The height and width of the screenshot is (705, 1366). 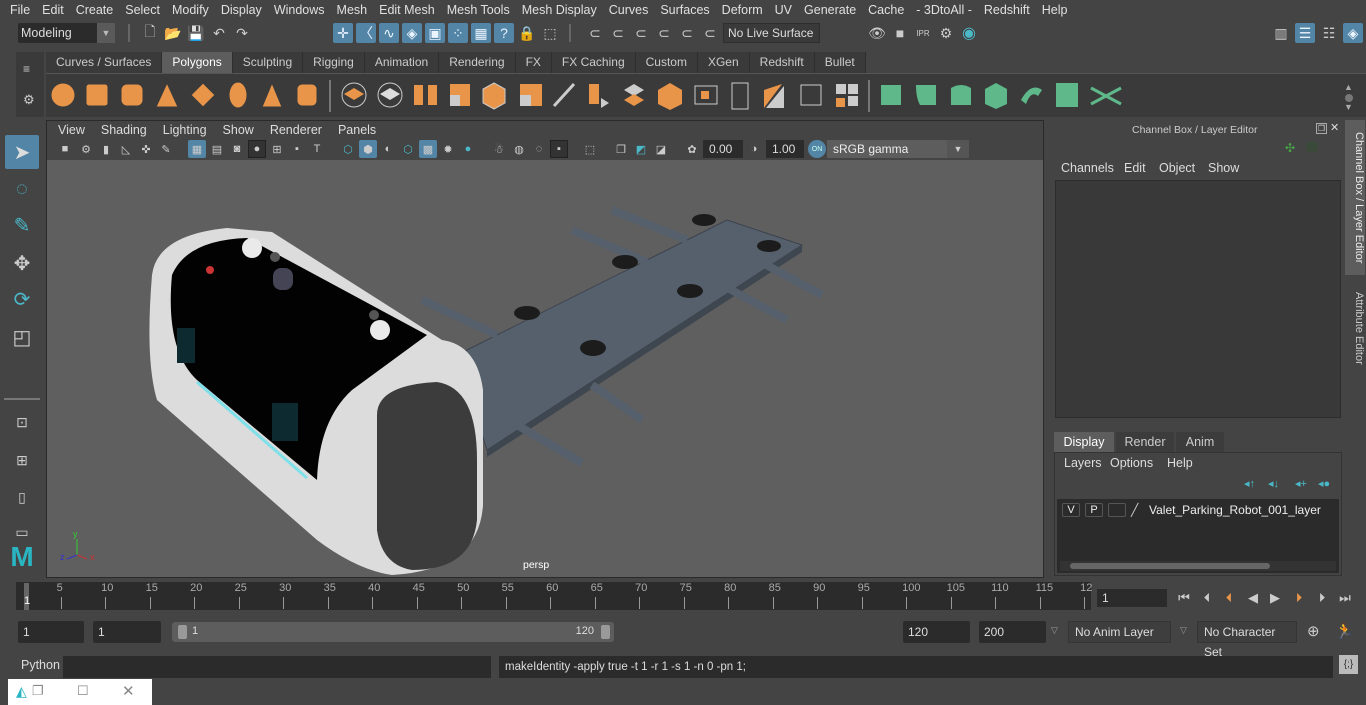 I want to click on rotate-tool-icon: ⟳, so click(x=22, y=299).